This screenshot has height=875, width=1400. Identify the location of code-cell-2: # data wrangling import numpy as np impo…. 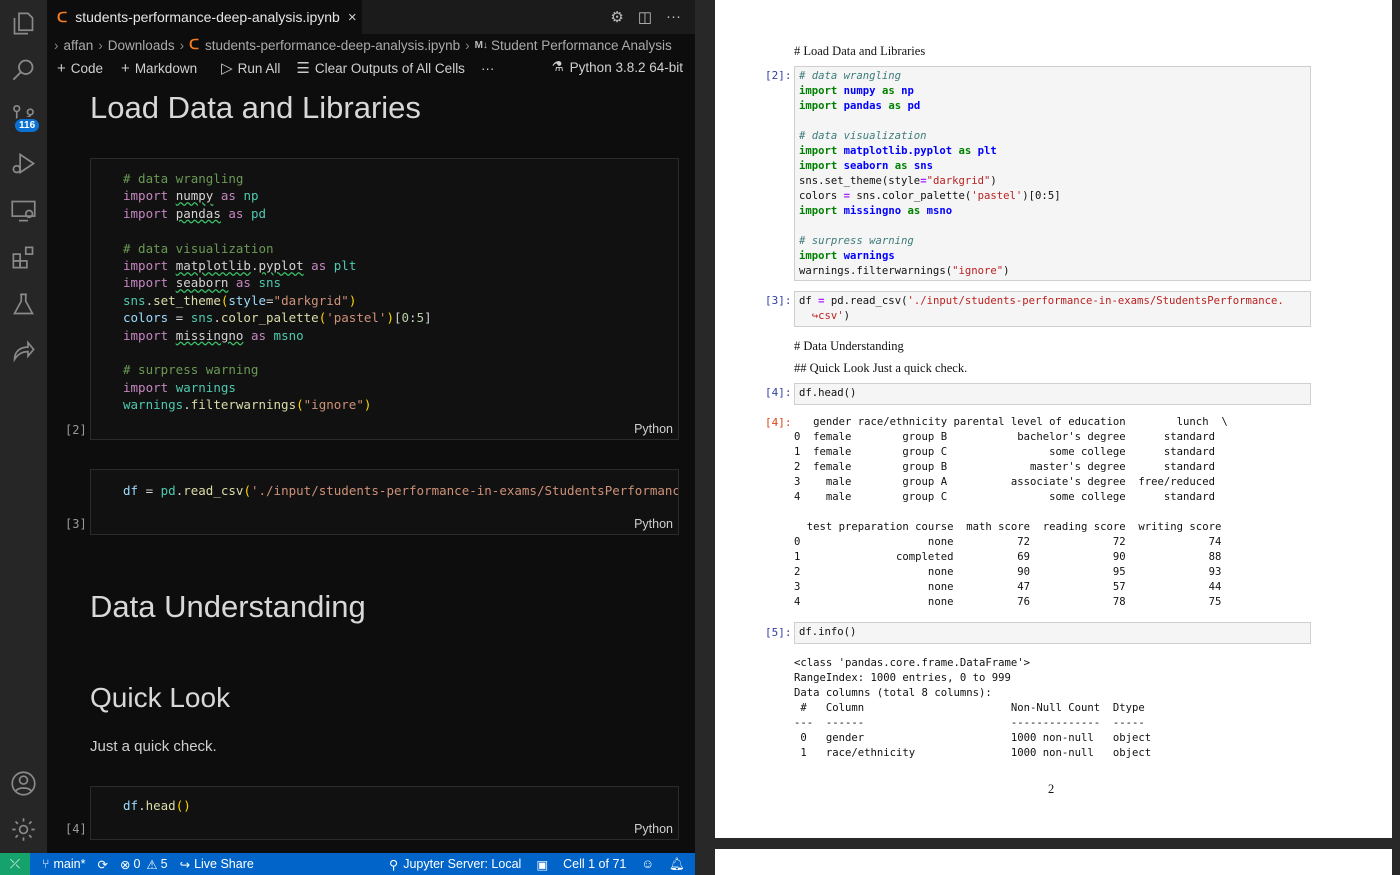
(384, 299).